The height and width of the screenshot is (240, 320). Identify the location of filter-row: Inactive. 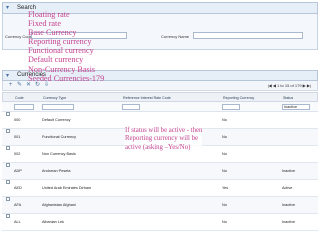
(160, 107).